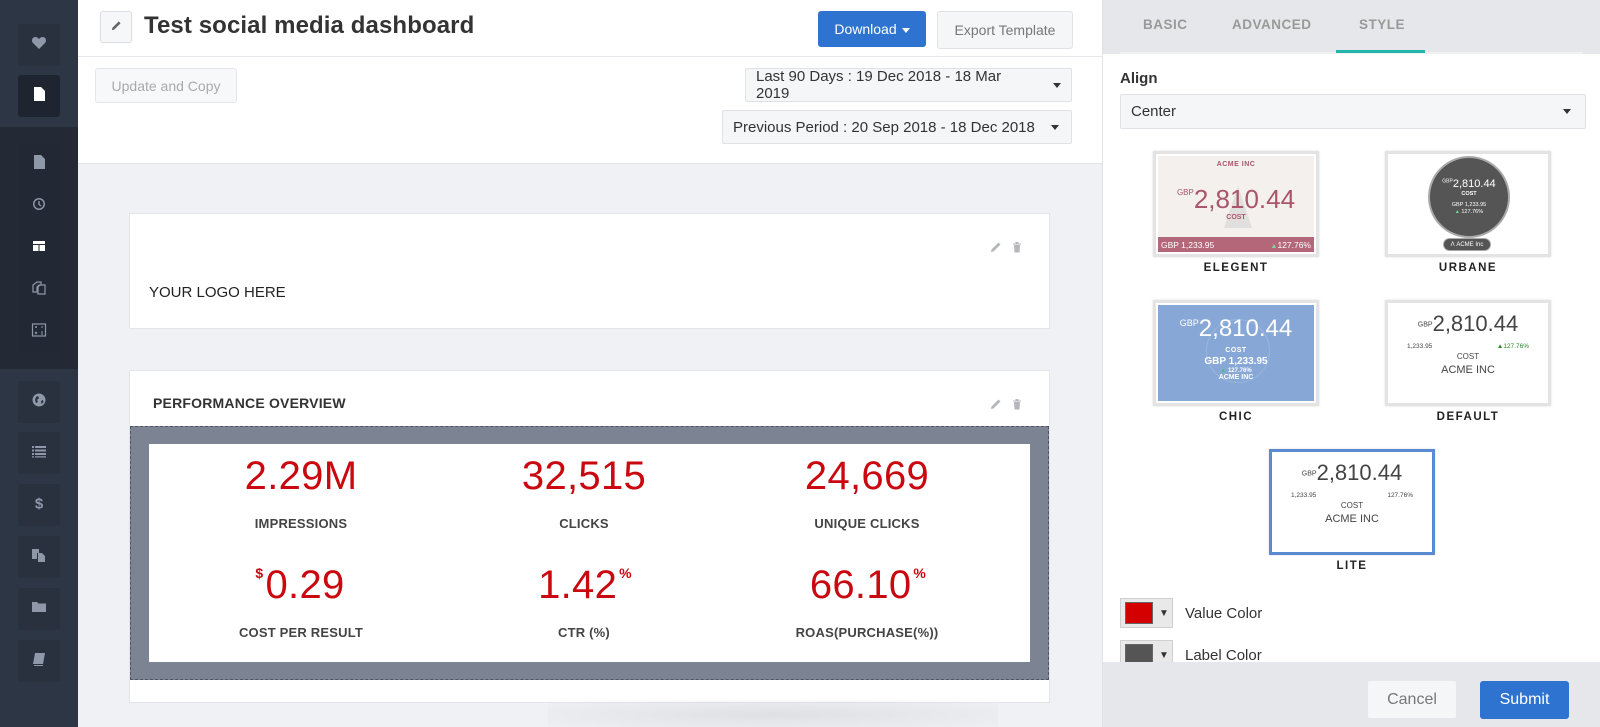 This screenshot has width=1600, height=727. I want to click on align-label: Align, so click(1139, 78).